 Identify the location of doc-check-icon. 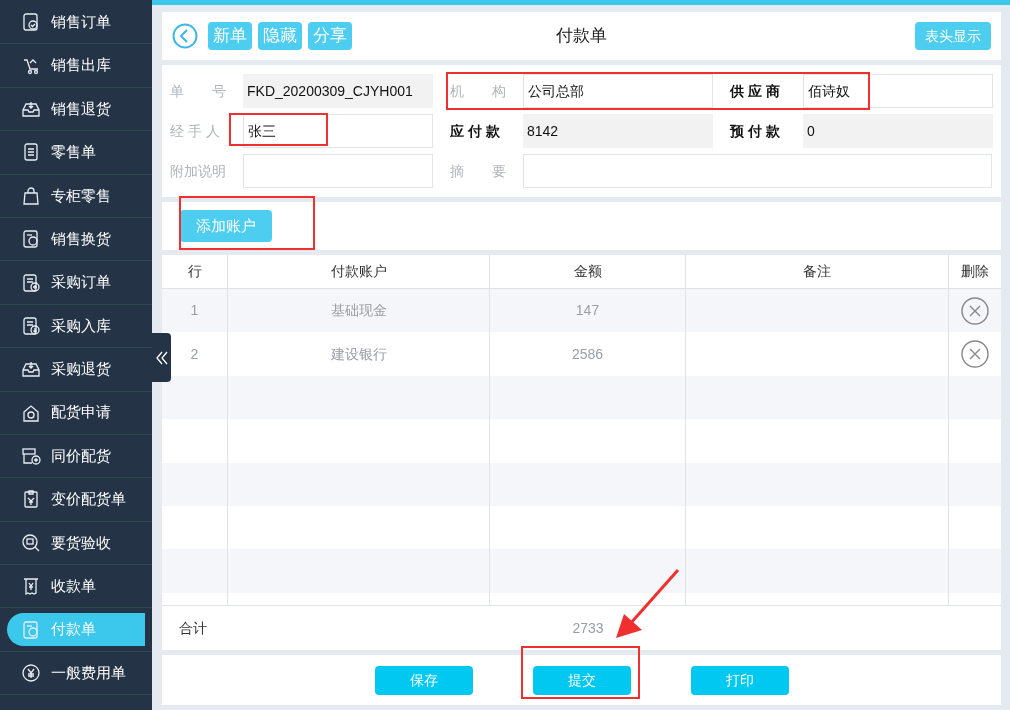
(31, 22).